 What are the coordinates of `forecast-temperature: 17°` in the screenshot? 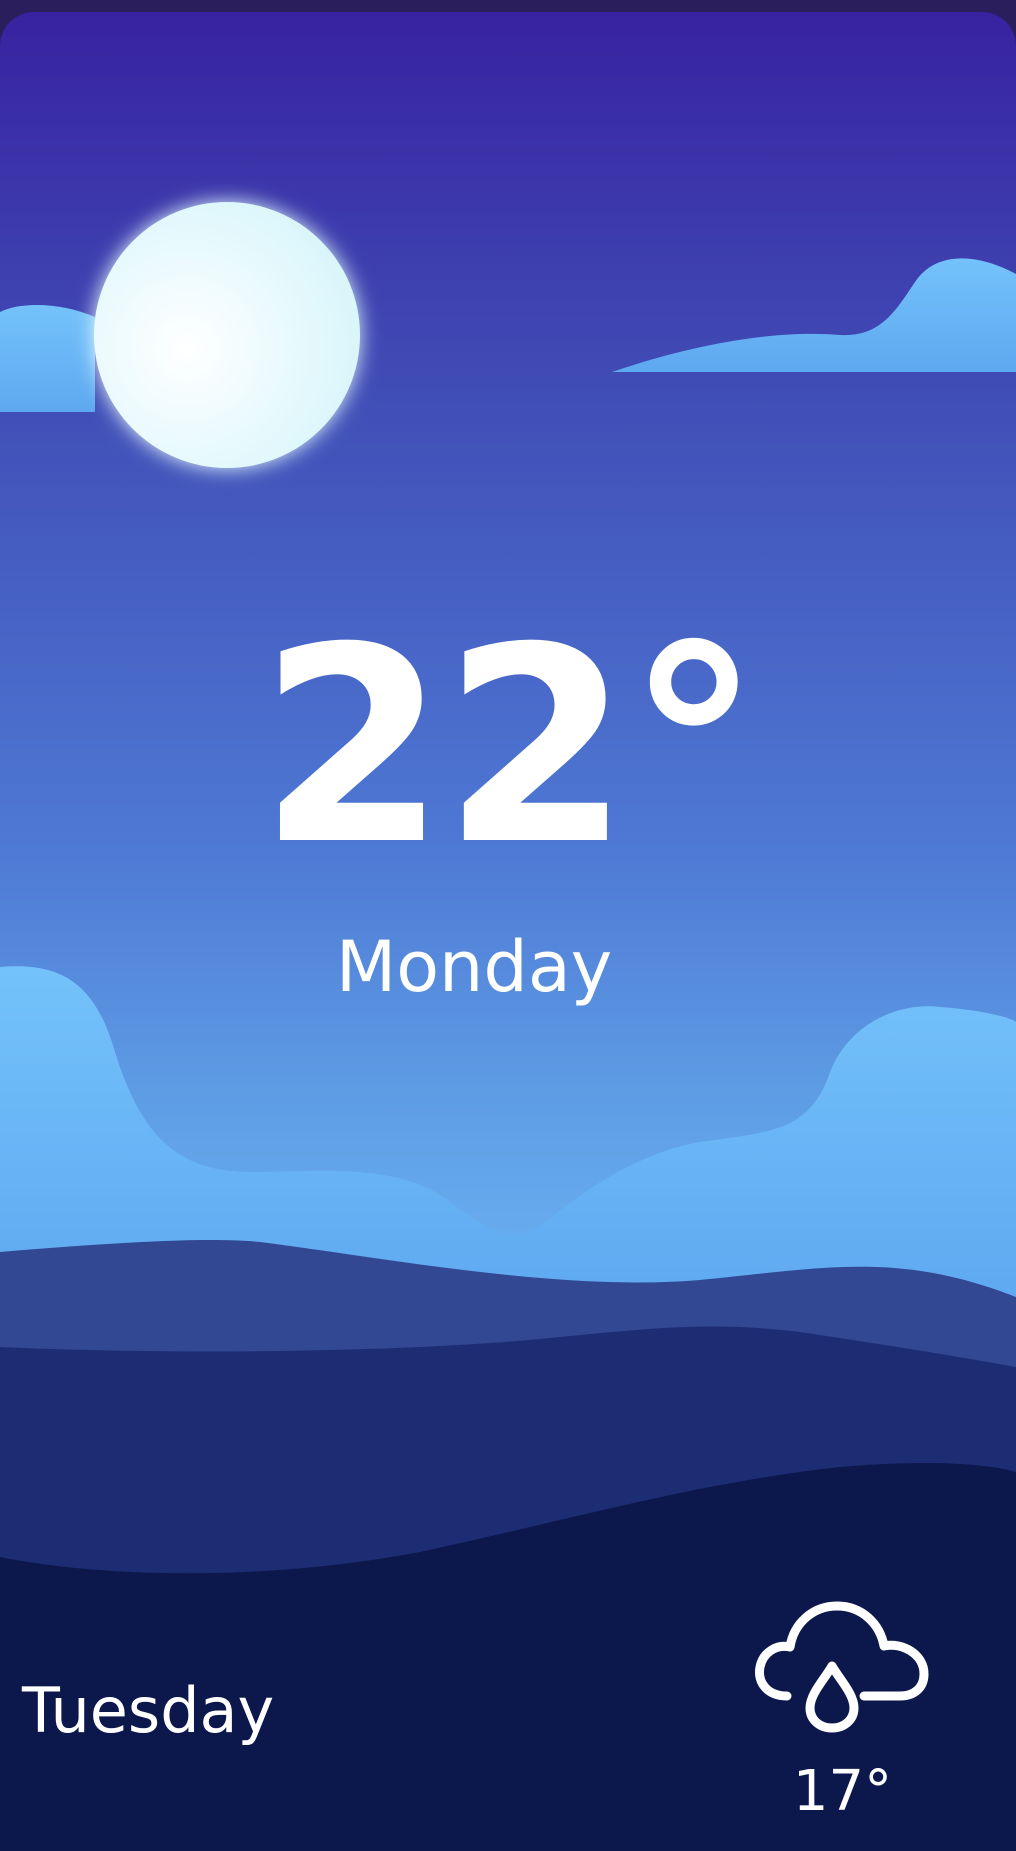 It's located at (842, 1791).